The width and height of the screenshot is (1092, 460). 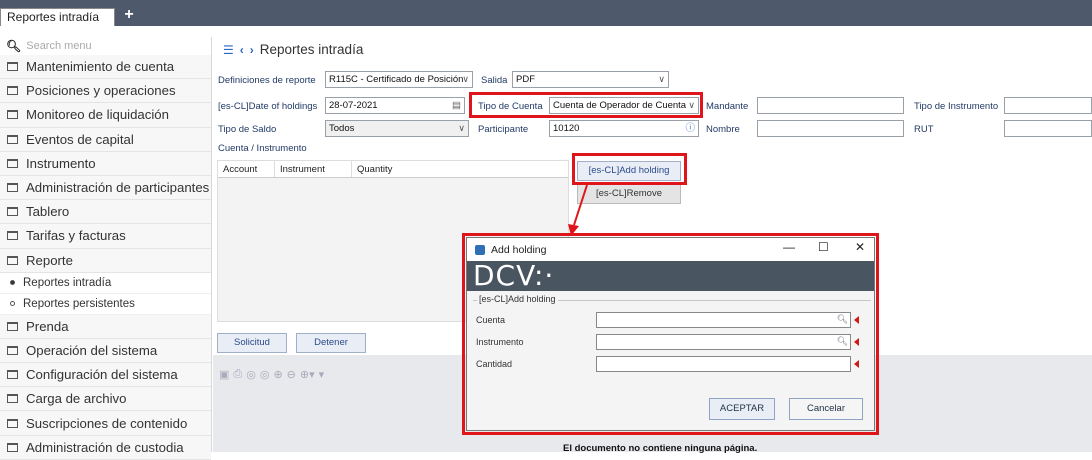 I want to click on sidebar-subitem-reportes-intradia: Reportes intradía, so click(x=105, y=283).